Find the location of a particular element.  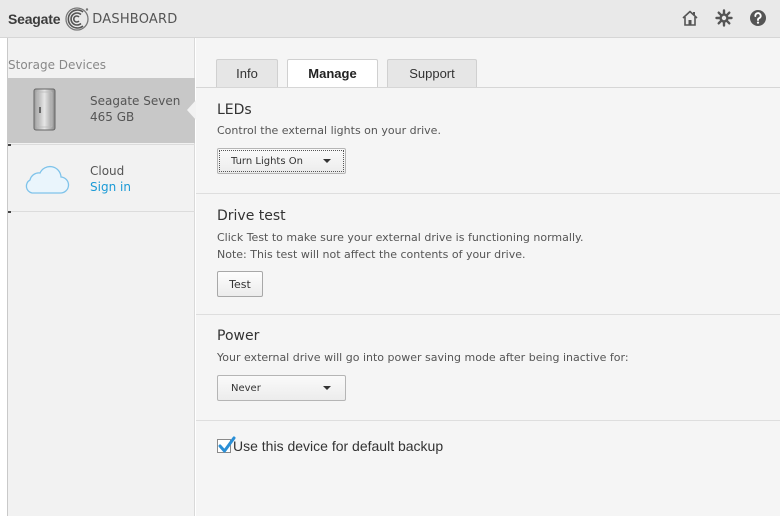

seagate-logo-icon is located at coordinates (77, 19).